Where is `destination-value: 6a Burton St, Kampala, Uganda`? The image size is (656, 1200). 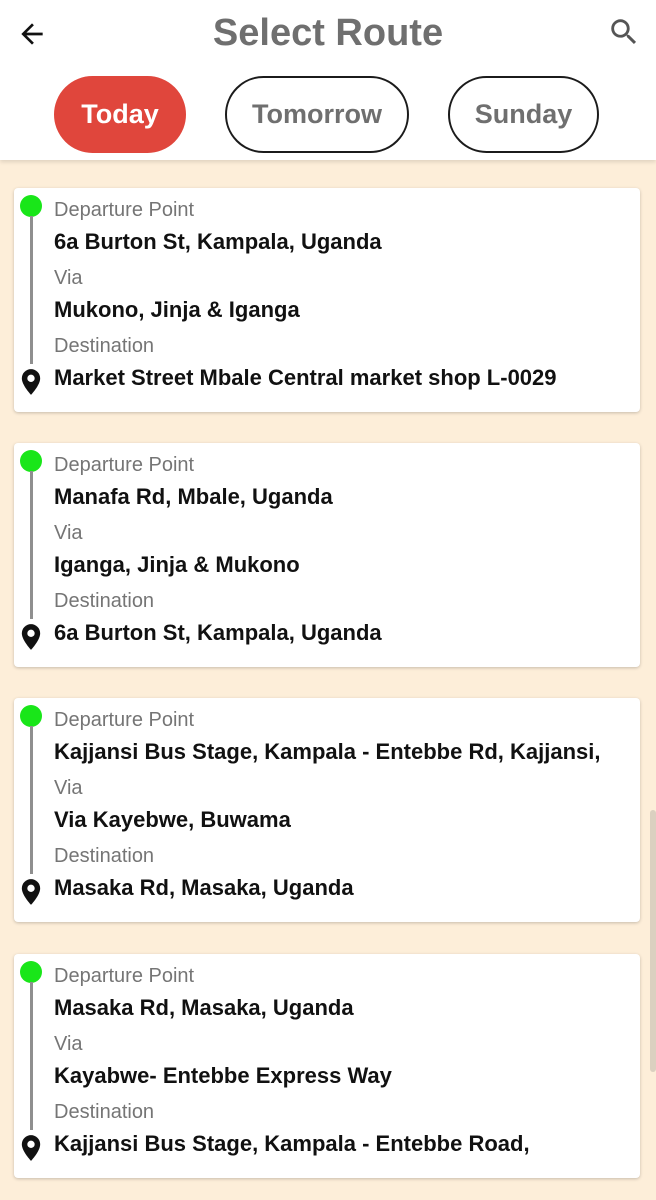
destination-value: 6a Burton St, Kampala, Uganda is located at coordinates (218, 632).